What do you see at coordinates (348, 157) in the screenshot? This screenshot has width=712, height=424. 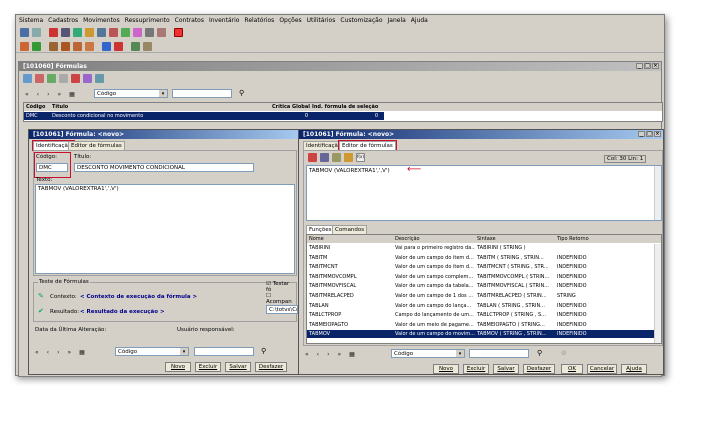 I see `paste-icon` at bounding box center [348, 157].